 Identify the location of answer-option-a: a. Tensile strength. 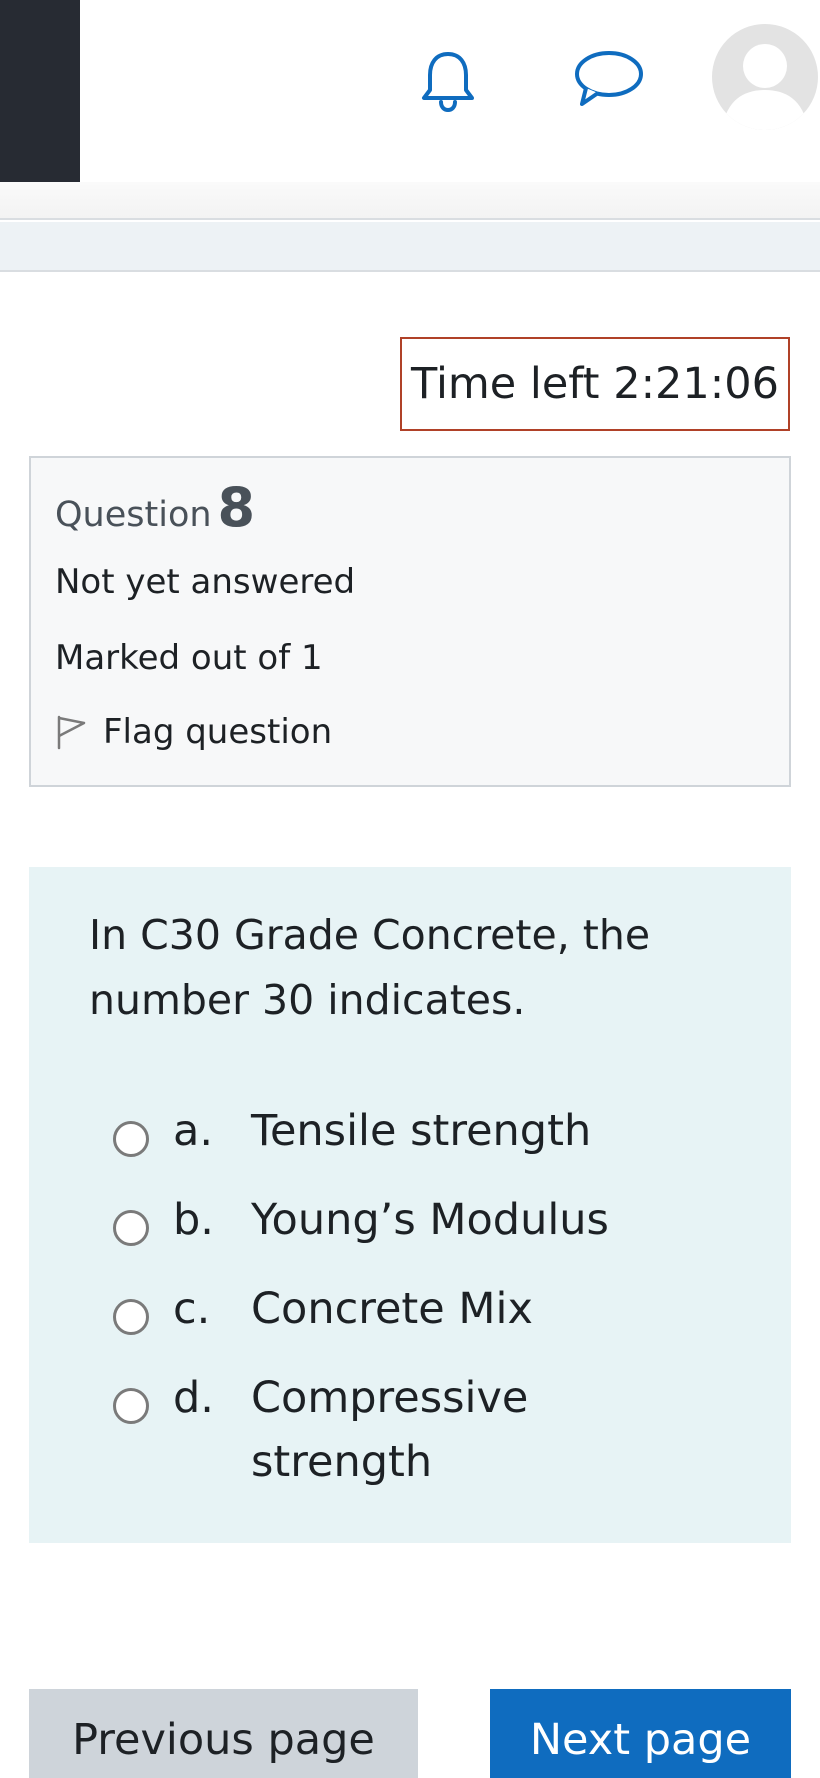
(433, 1143).